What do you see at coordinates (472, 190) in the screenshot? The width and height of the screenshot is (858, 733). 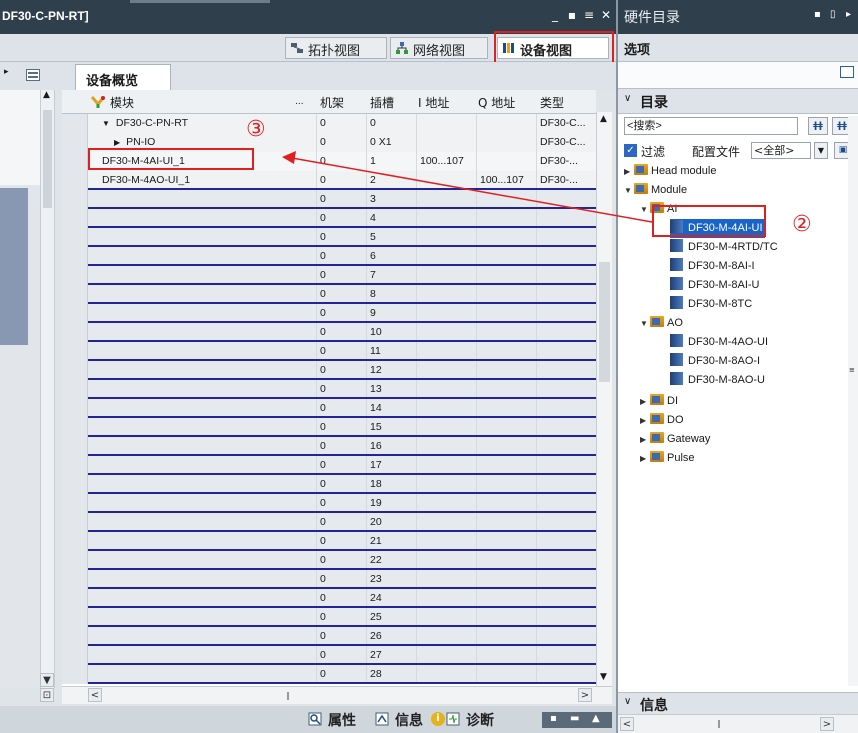 I see `annotation-arrow-line` at bounding box center [472, 190].